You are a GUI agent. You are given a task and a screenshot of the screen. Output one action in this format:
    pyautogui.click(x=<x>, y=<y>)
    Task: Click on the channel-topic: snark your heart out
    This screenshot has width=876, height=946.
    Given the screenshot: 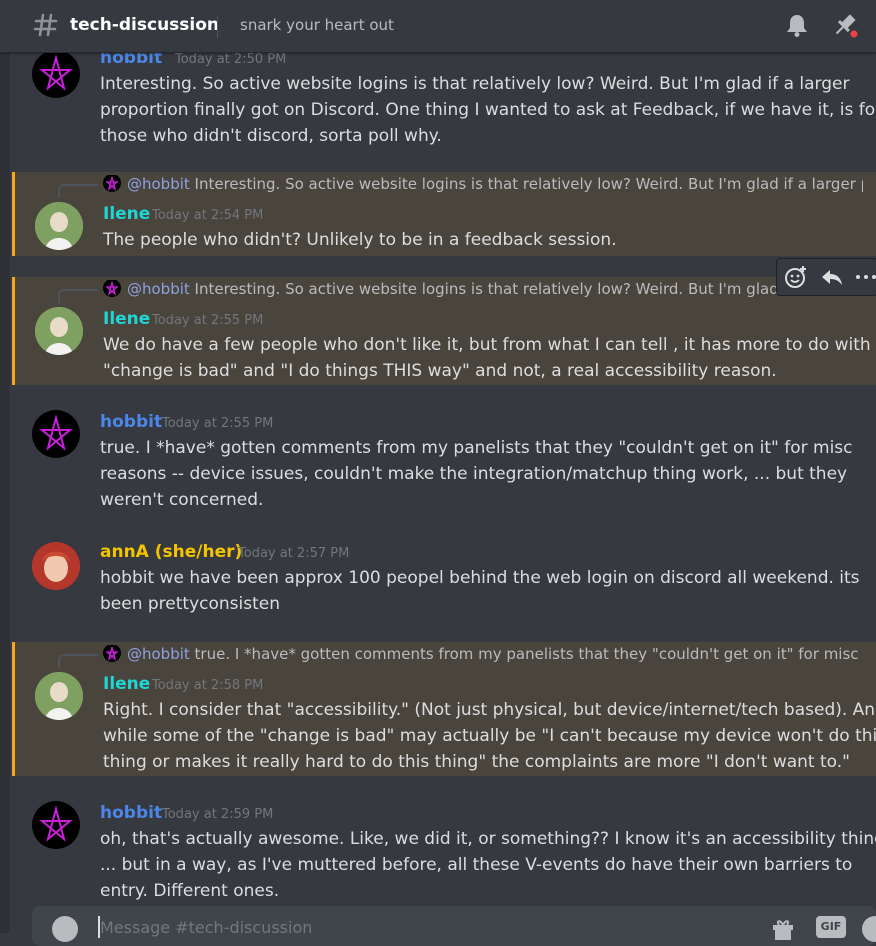 What is the action you would take?
    pyautogui.click(x=317, y=25)
    